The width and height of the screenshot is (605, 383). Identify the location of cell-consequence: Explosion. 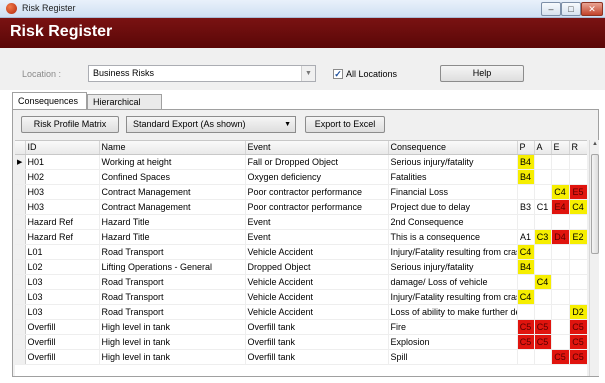
(453, 342).